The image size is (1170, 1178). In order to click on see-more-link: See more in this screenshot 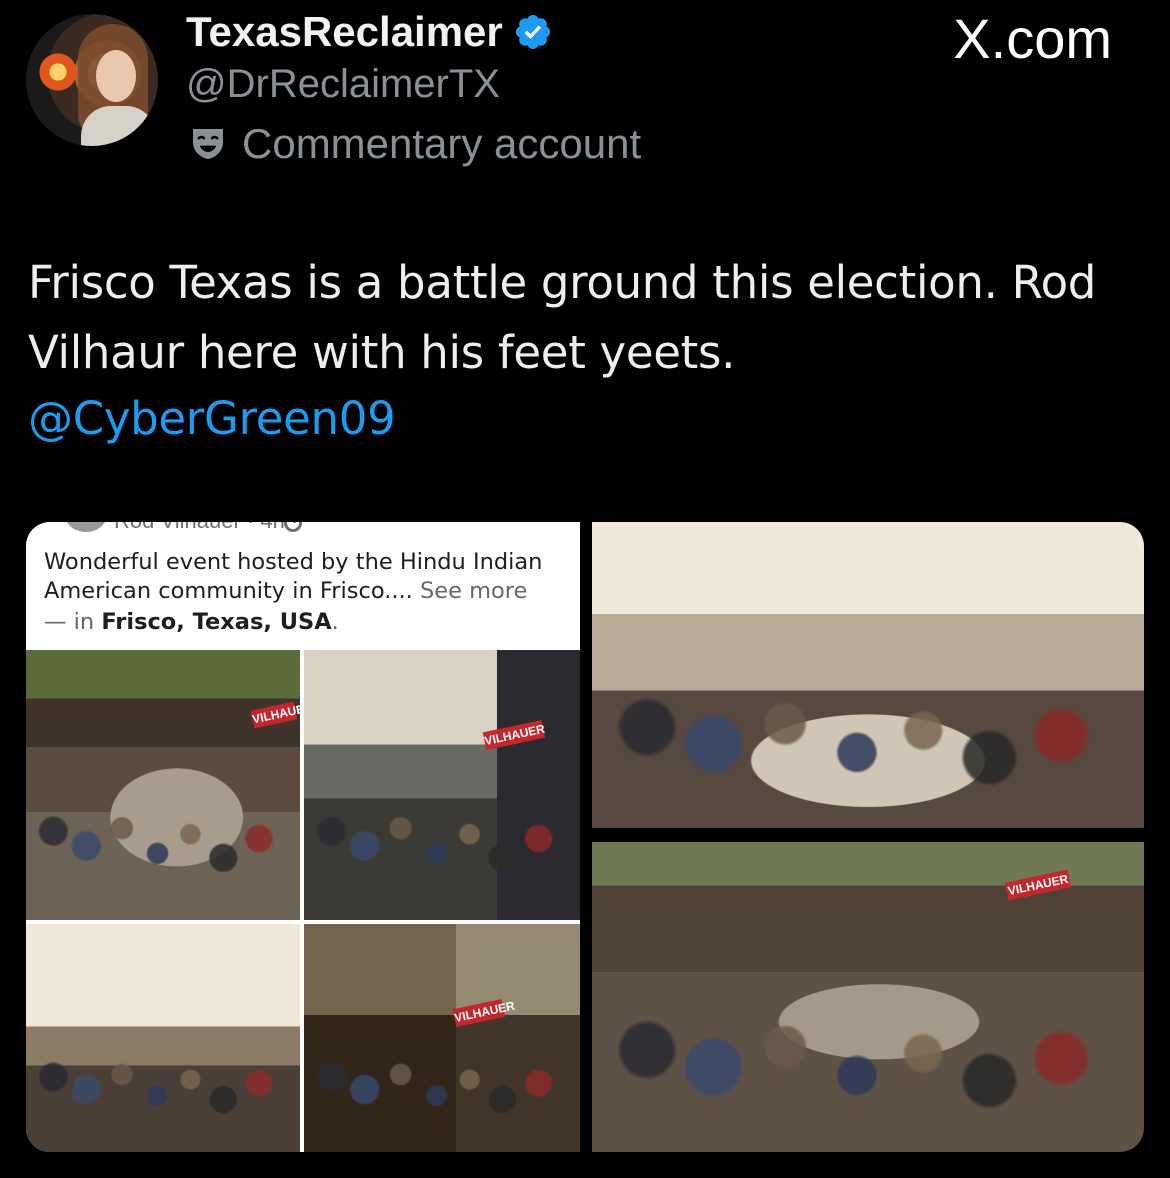, I will do `click(473, 591)`.